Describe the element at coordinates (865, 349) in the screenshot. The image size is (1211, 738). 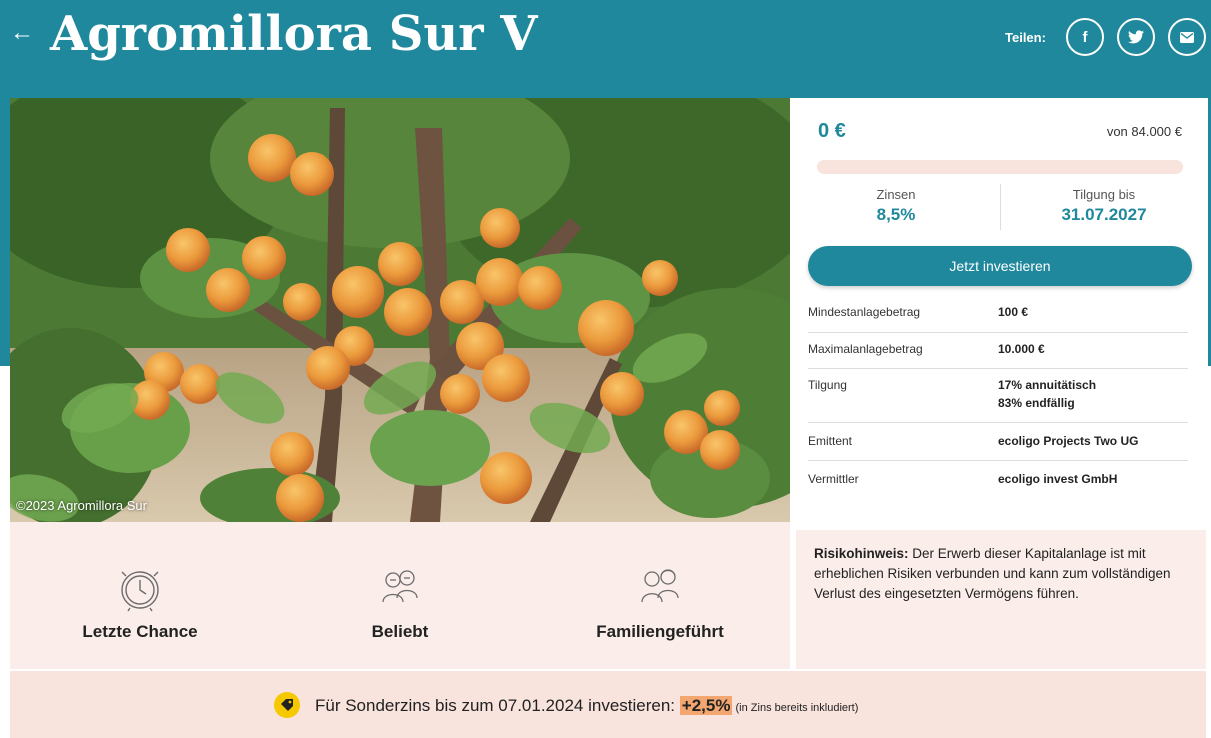
I see `detail-label: Maximalanlagebetrag` at that location.